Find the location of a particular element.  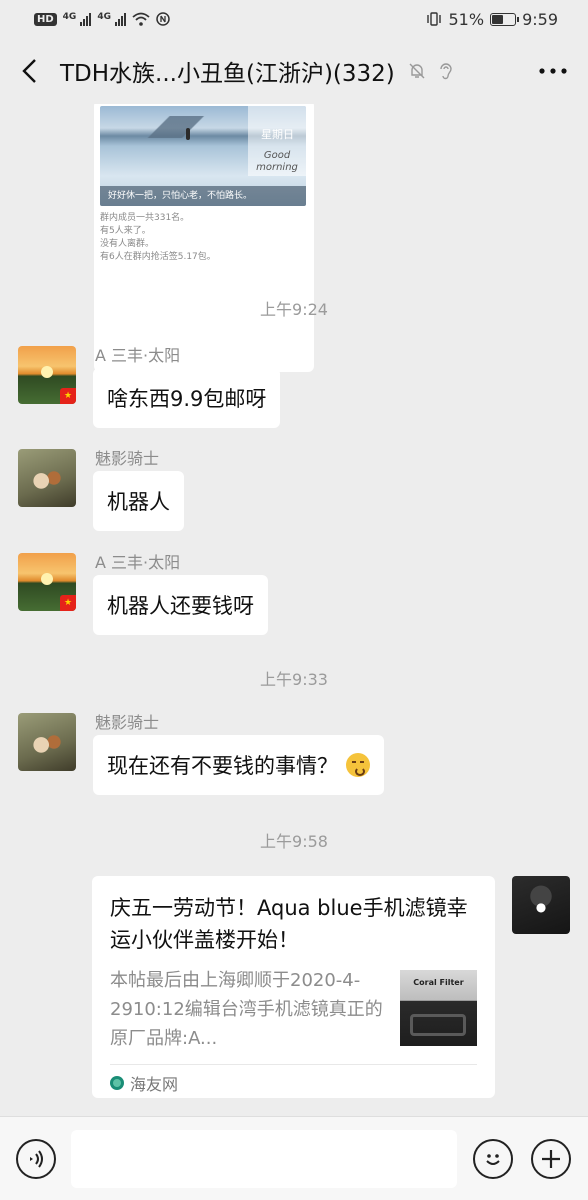

back-button is located at coordinates (38, 71).